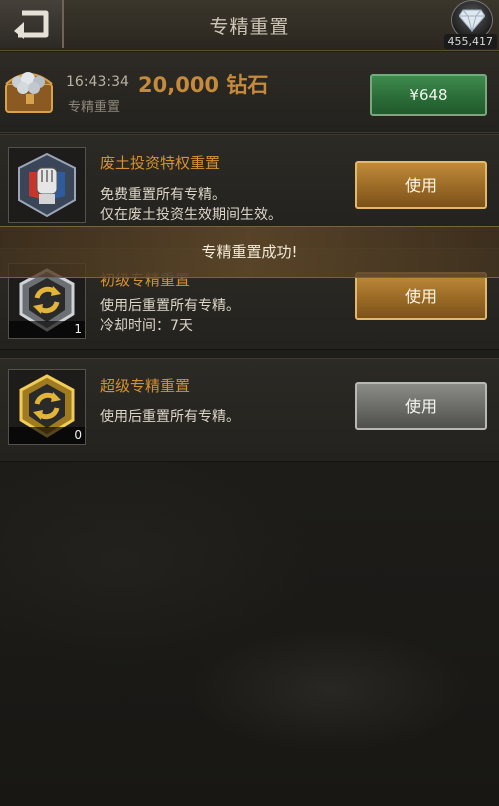  Describe the element at coordinates (249, 410) in the screenshot. I see `list-item: 0 超级专精重置 使用后重置所有专精。 使用` at that location.